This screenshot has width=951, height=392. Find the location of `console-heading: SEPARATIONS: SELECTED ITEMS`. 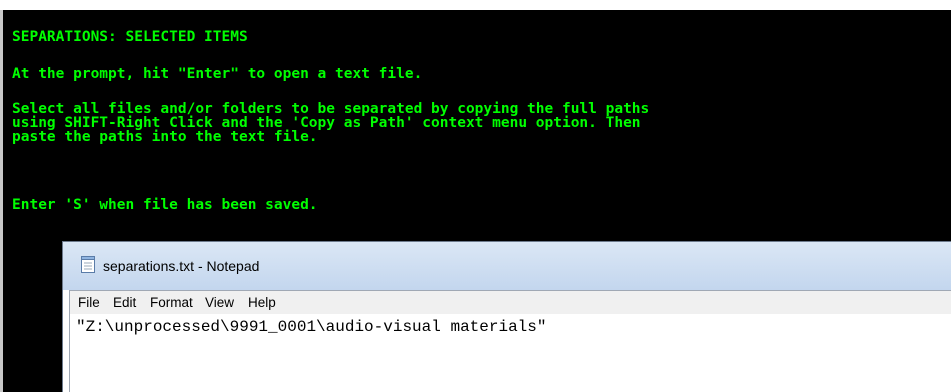

console-heading: SEPARATIONS: SELECTED ITEMS is located at coordinates (130, 37).